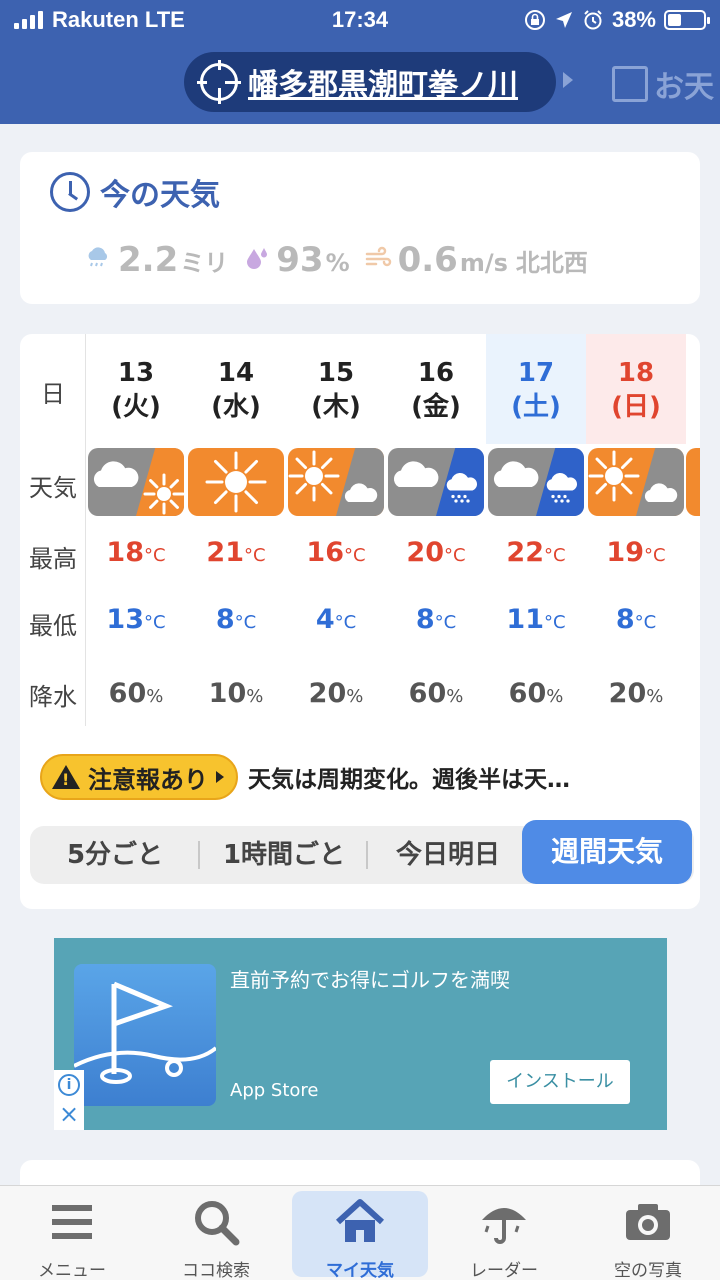  What do you see at coordinates (436, 373) in the screenshot?
I see `day-date: 16` at bounding box center [436, 373].